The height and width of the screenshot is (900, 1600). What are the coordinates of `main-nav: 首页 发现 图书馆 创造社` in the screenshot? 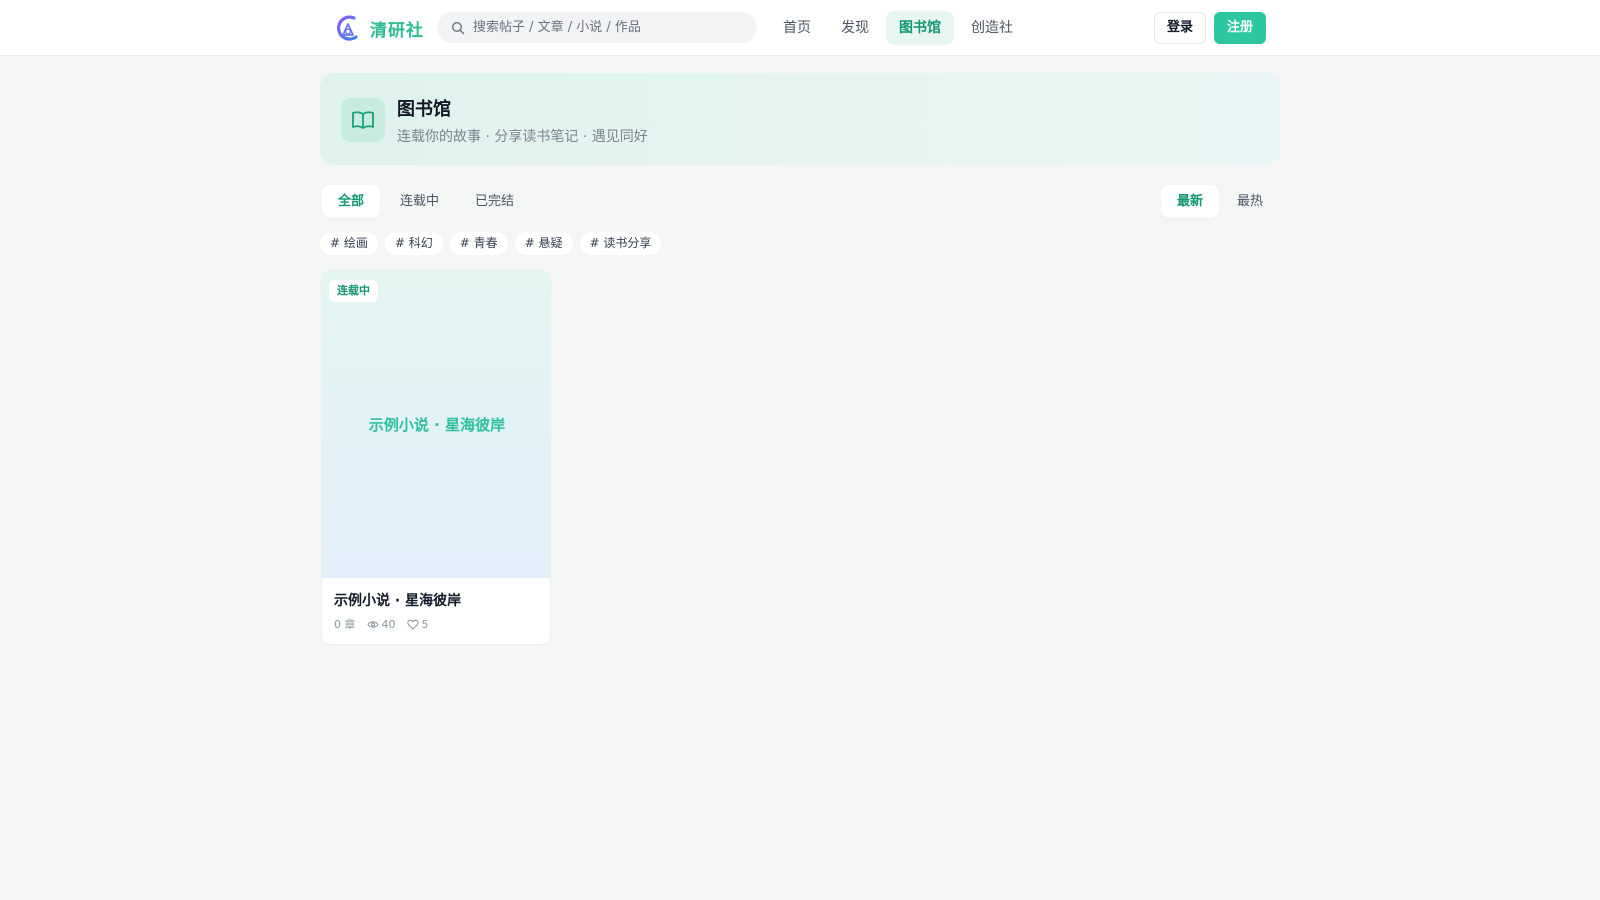 It's located at (898, 28).